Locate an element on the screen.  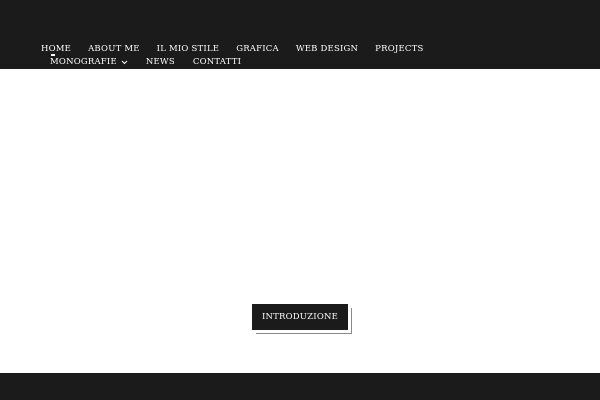
nav-item-contatti: CONTATTI is located at coordinates (217, 62).